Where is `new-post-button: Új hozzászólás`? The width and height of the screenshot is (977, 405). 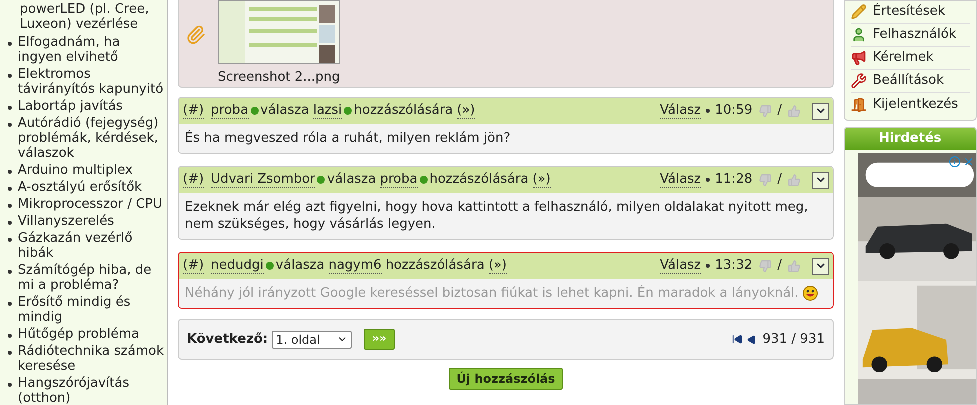 new-post-button: Új hozzászólás is located at coordinates (506, 379).